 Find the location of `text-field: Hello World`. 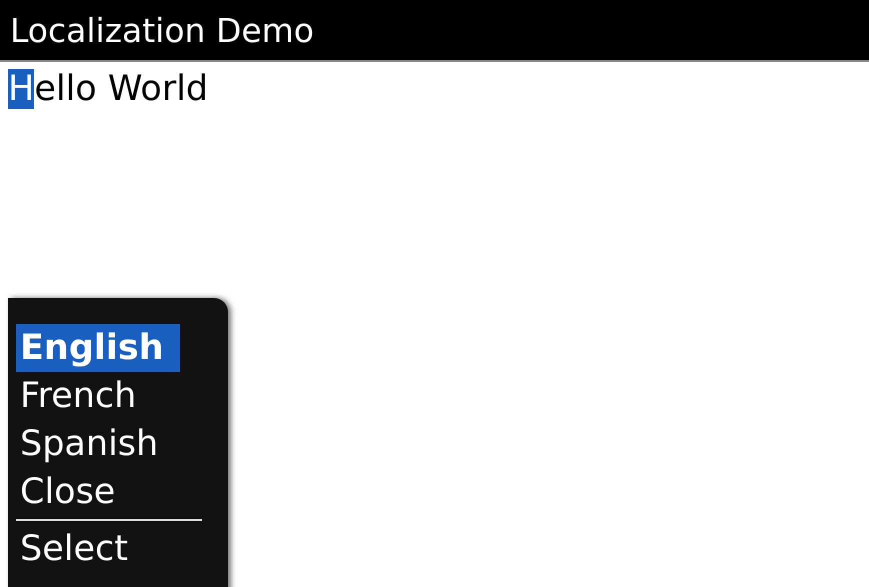

text-field: Hello World is located at coordinates (108, 89).